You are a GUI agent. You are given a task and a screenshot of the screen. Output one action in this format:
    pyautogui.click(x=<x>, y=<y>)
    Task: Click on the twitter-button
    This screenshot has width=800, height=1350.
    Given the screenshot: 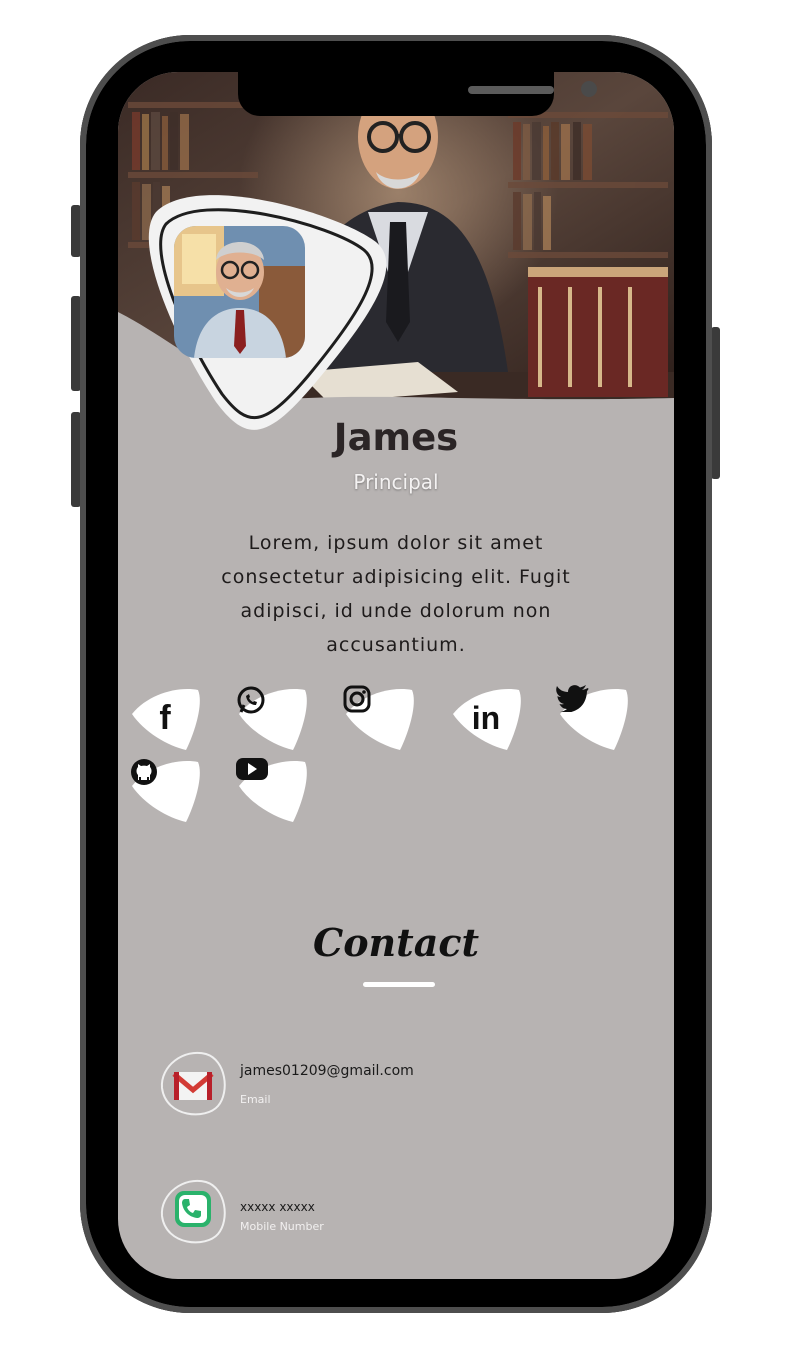 What is the action you would take?
    pyautogui.click(x=593, y=719)
    